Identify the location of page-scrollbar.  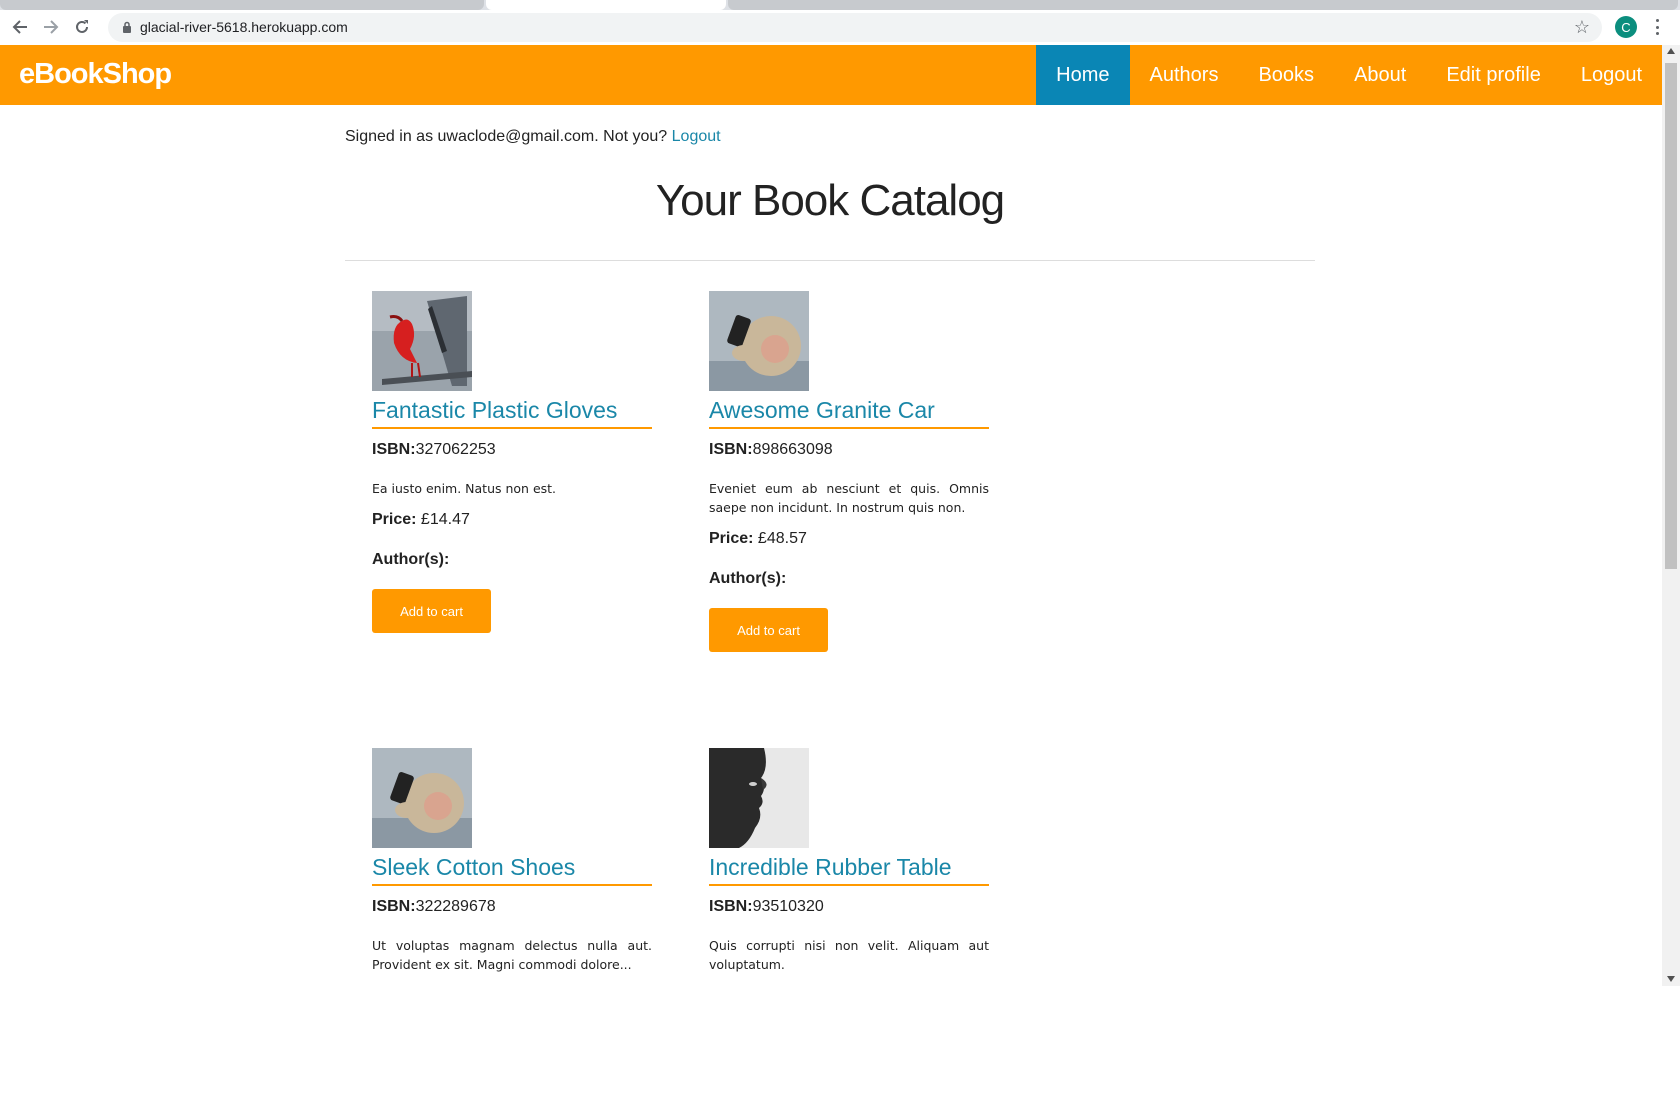
(1671, 515).